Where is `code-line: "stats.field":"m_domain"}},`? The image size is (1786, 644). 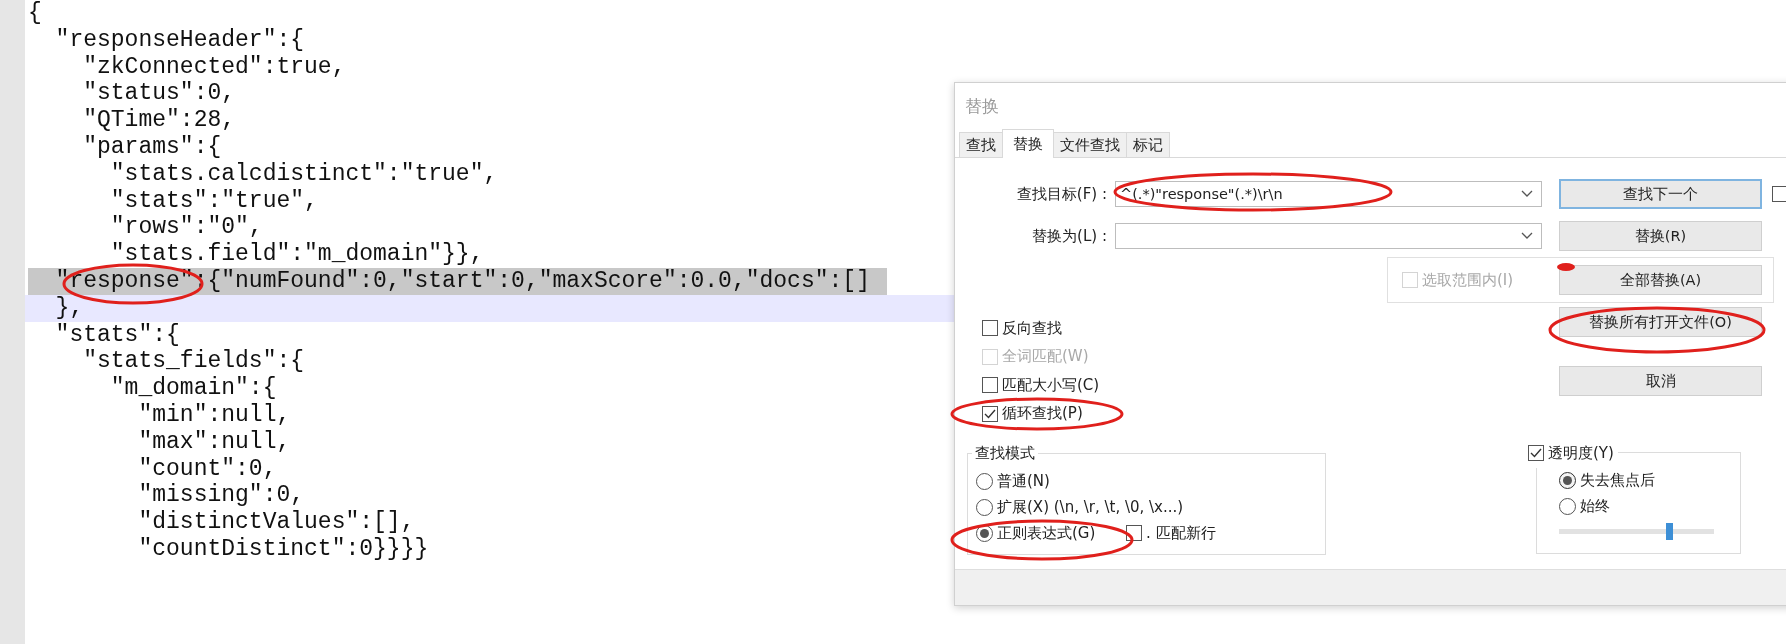
code-line: "stats.field":"m_domain"}}, is located at coordinates (296, 254).